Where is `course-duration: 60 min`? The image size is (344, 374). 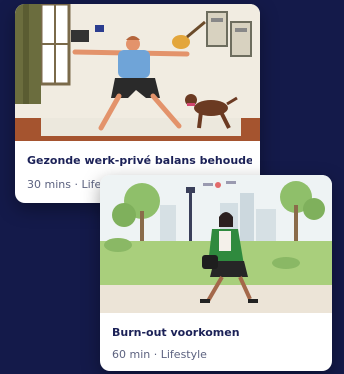
course-duration: 60 min is located at coordinates (131, 354).